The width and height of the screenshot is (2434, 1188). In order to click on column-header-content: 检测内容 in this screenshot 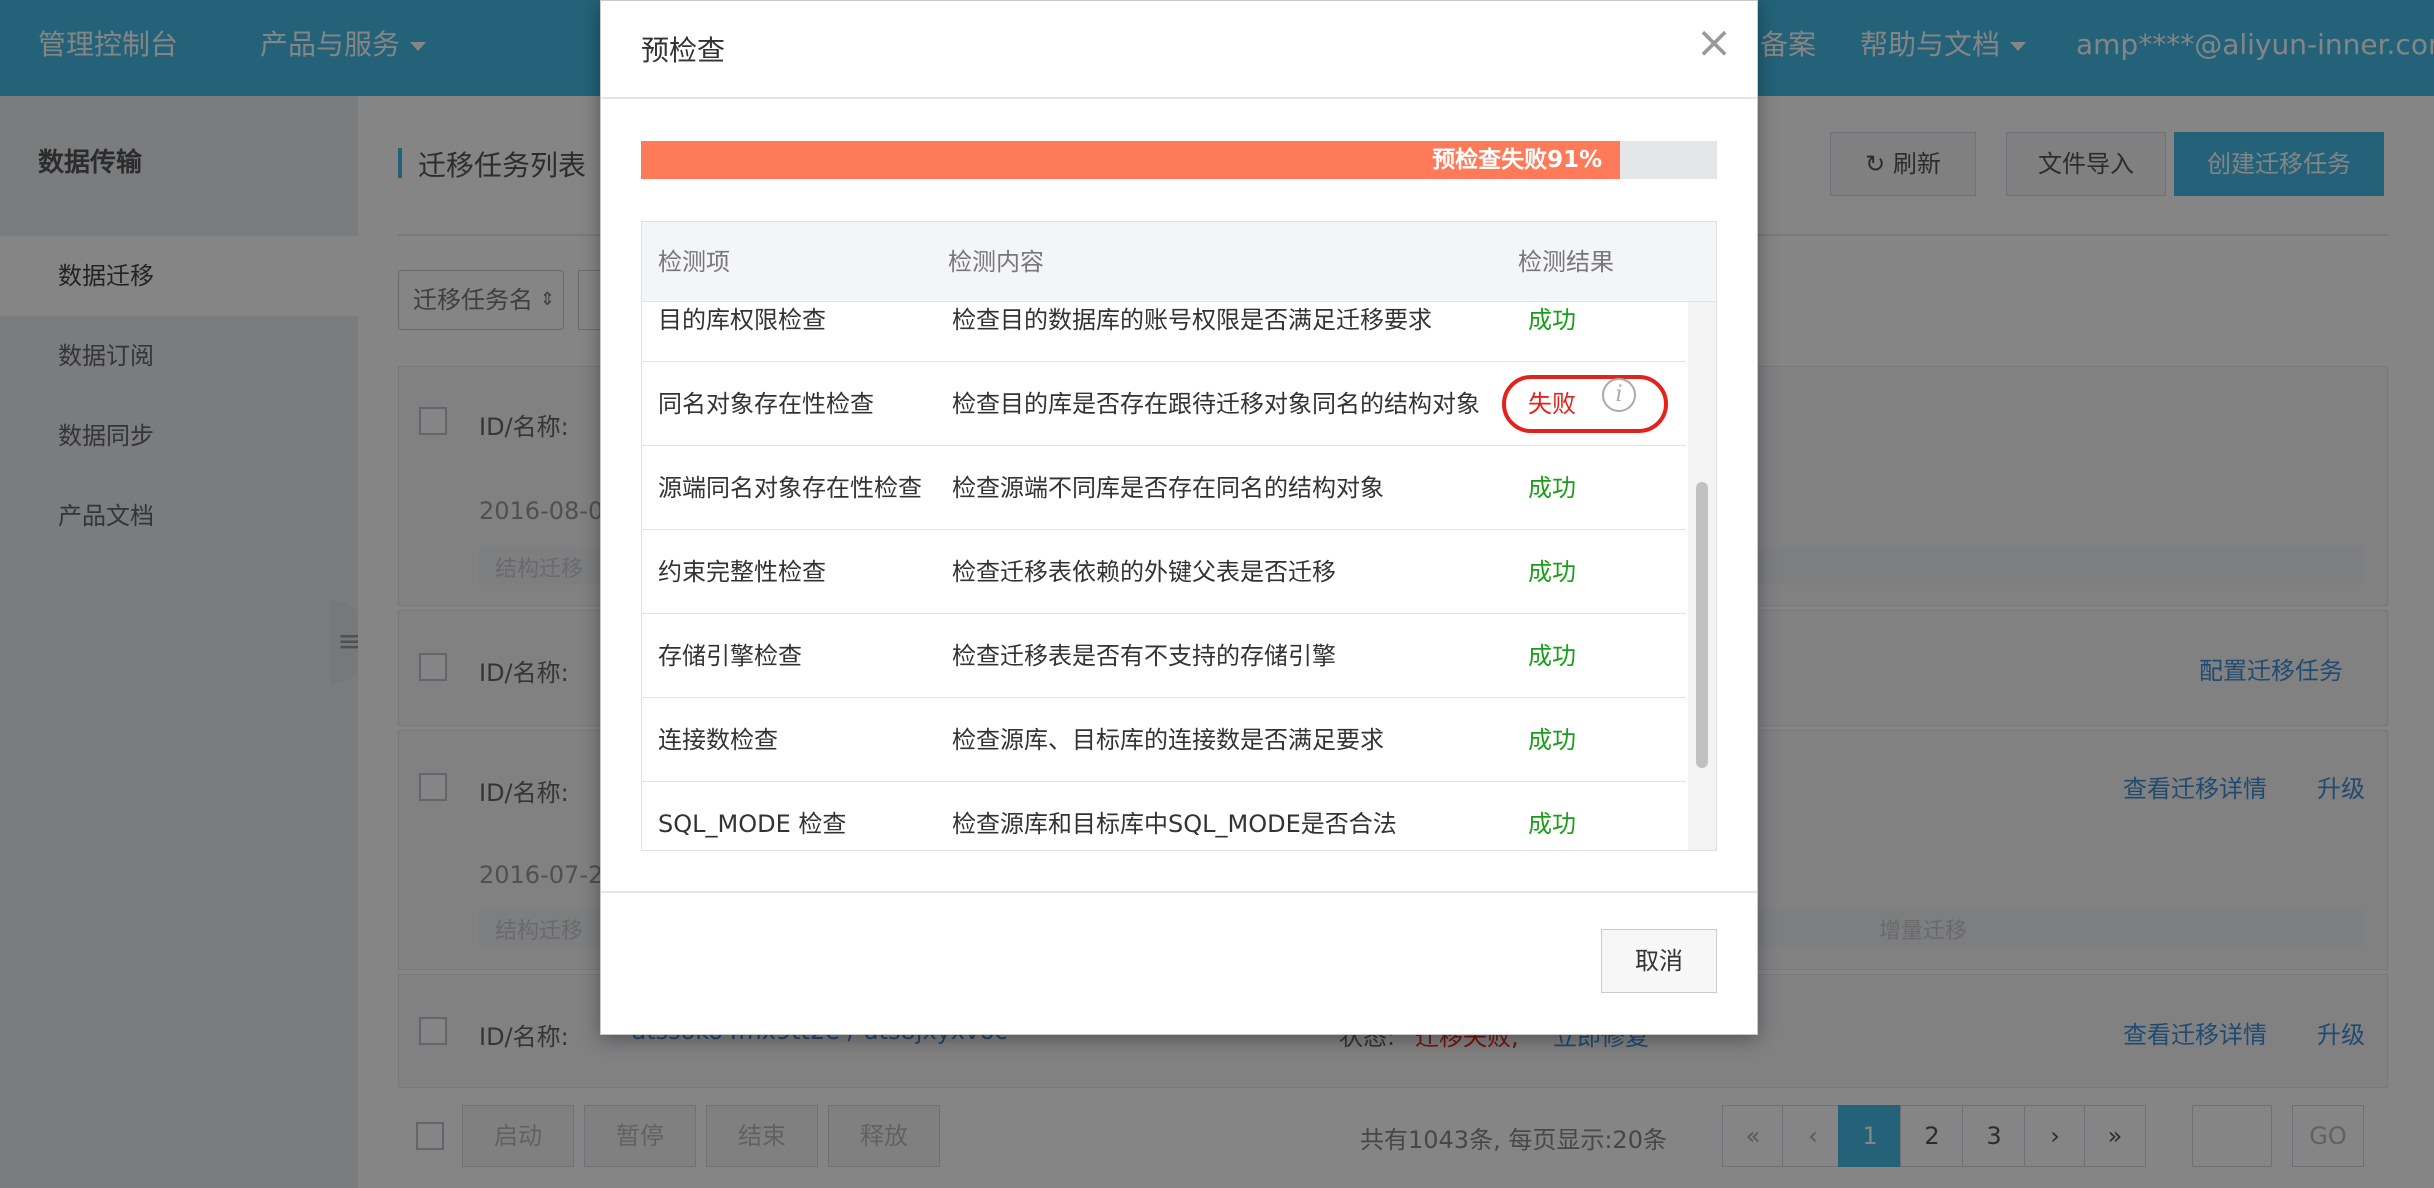, I will do `click(996, 262)`.